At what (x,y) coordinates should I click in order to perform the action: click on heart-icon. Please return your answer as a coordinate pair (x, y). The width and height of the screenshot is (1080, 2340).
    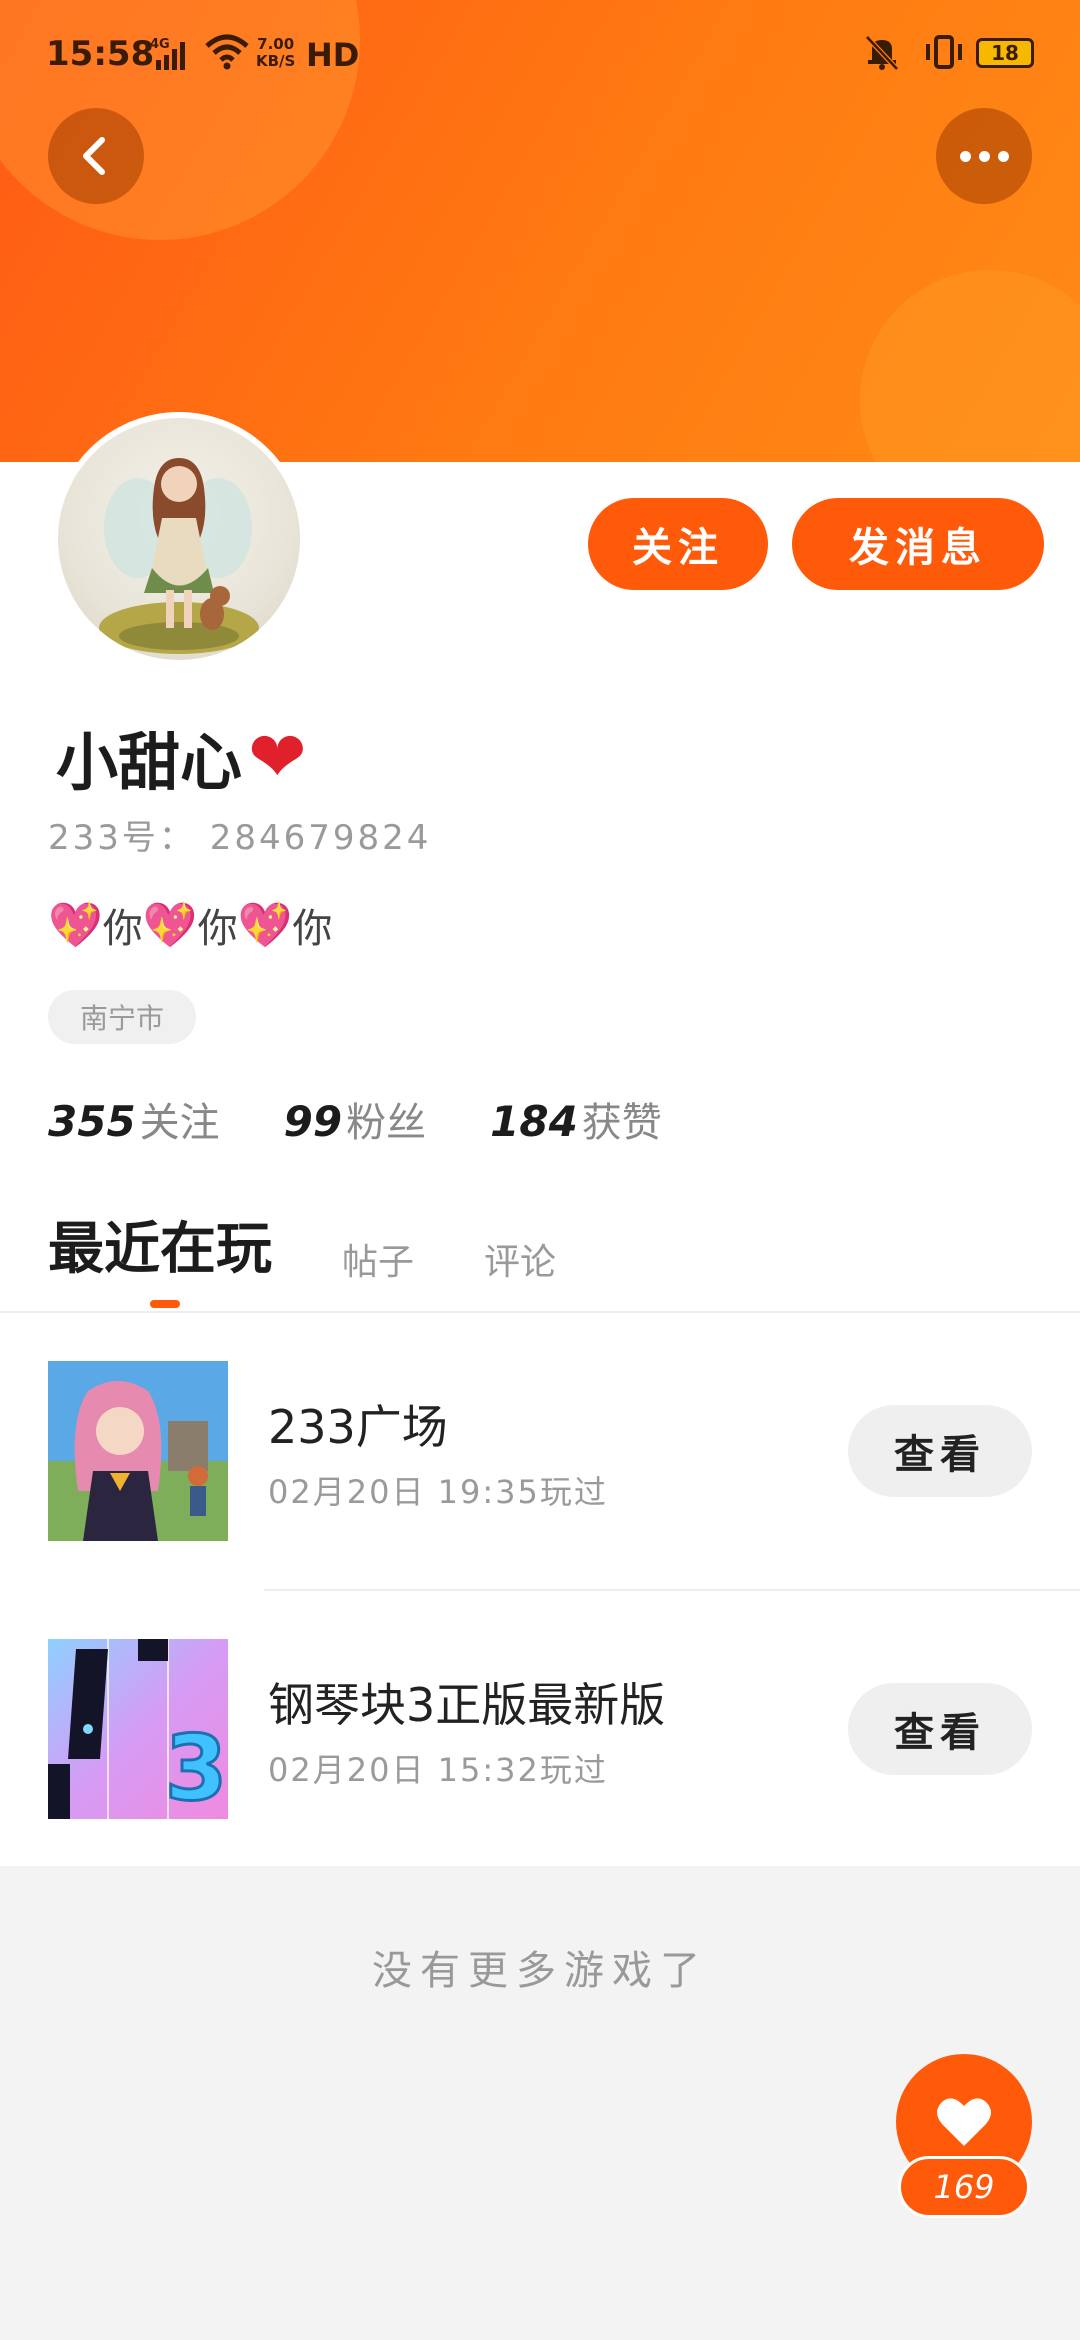
    Looking at the image, I should click on (964, 2122).